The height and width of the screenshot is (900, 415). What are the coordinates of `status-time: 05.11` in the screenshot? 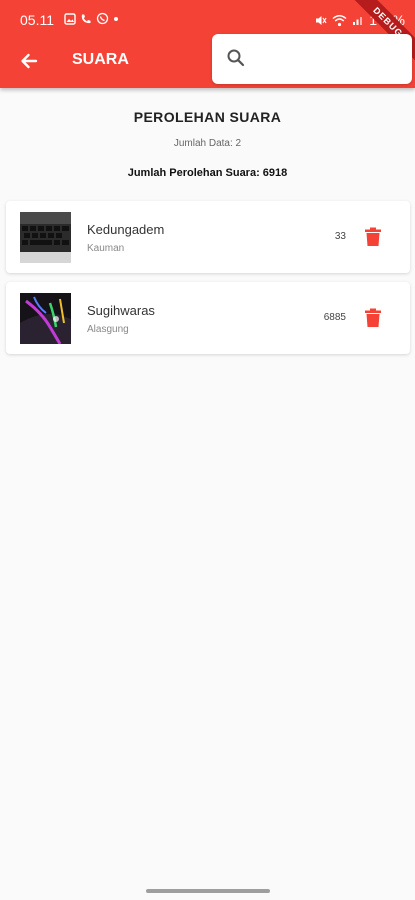 It's located at (37, 20).